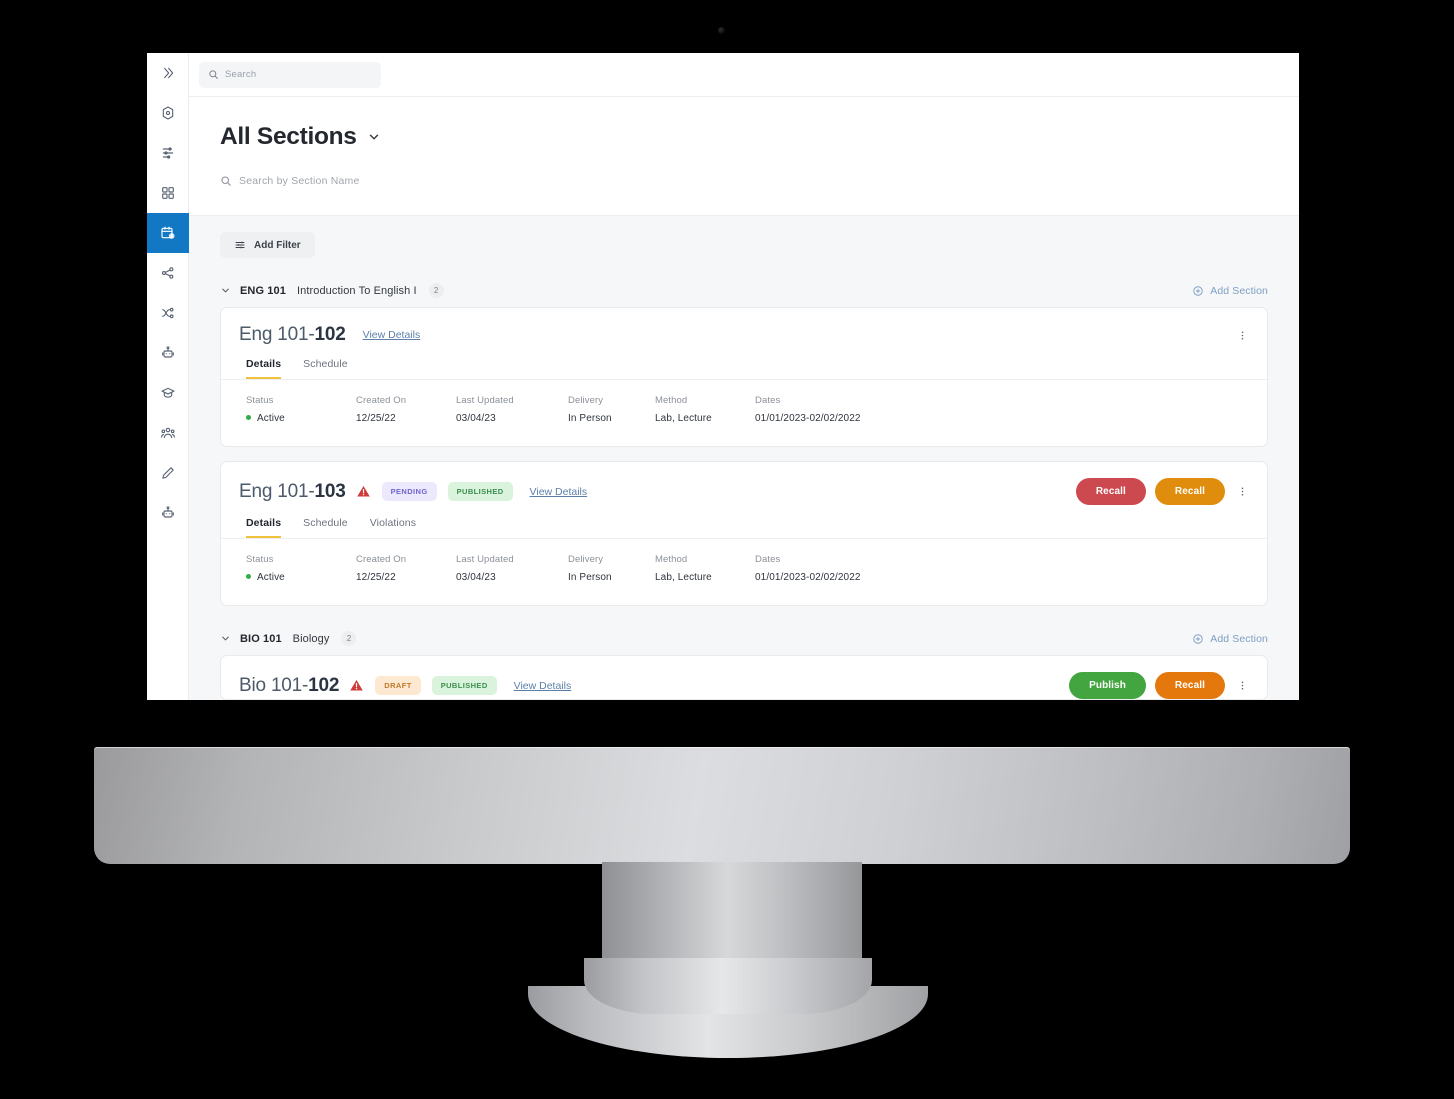 The image size is (1454, 1099). Describe the element at coordinates (374, 137) in the screenshot. I see `chevron-down-icon` at that location.